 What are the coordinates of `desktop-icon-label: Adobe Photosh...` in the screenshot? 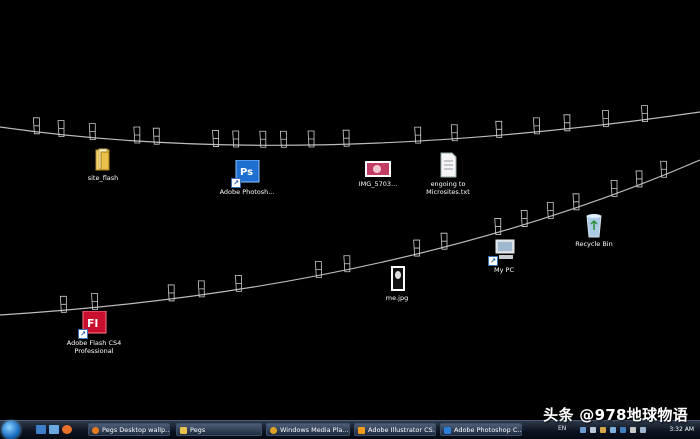 It's located at (247, 192).